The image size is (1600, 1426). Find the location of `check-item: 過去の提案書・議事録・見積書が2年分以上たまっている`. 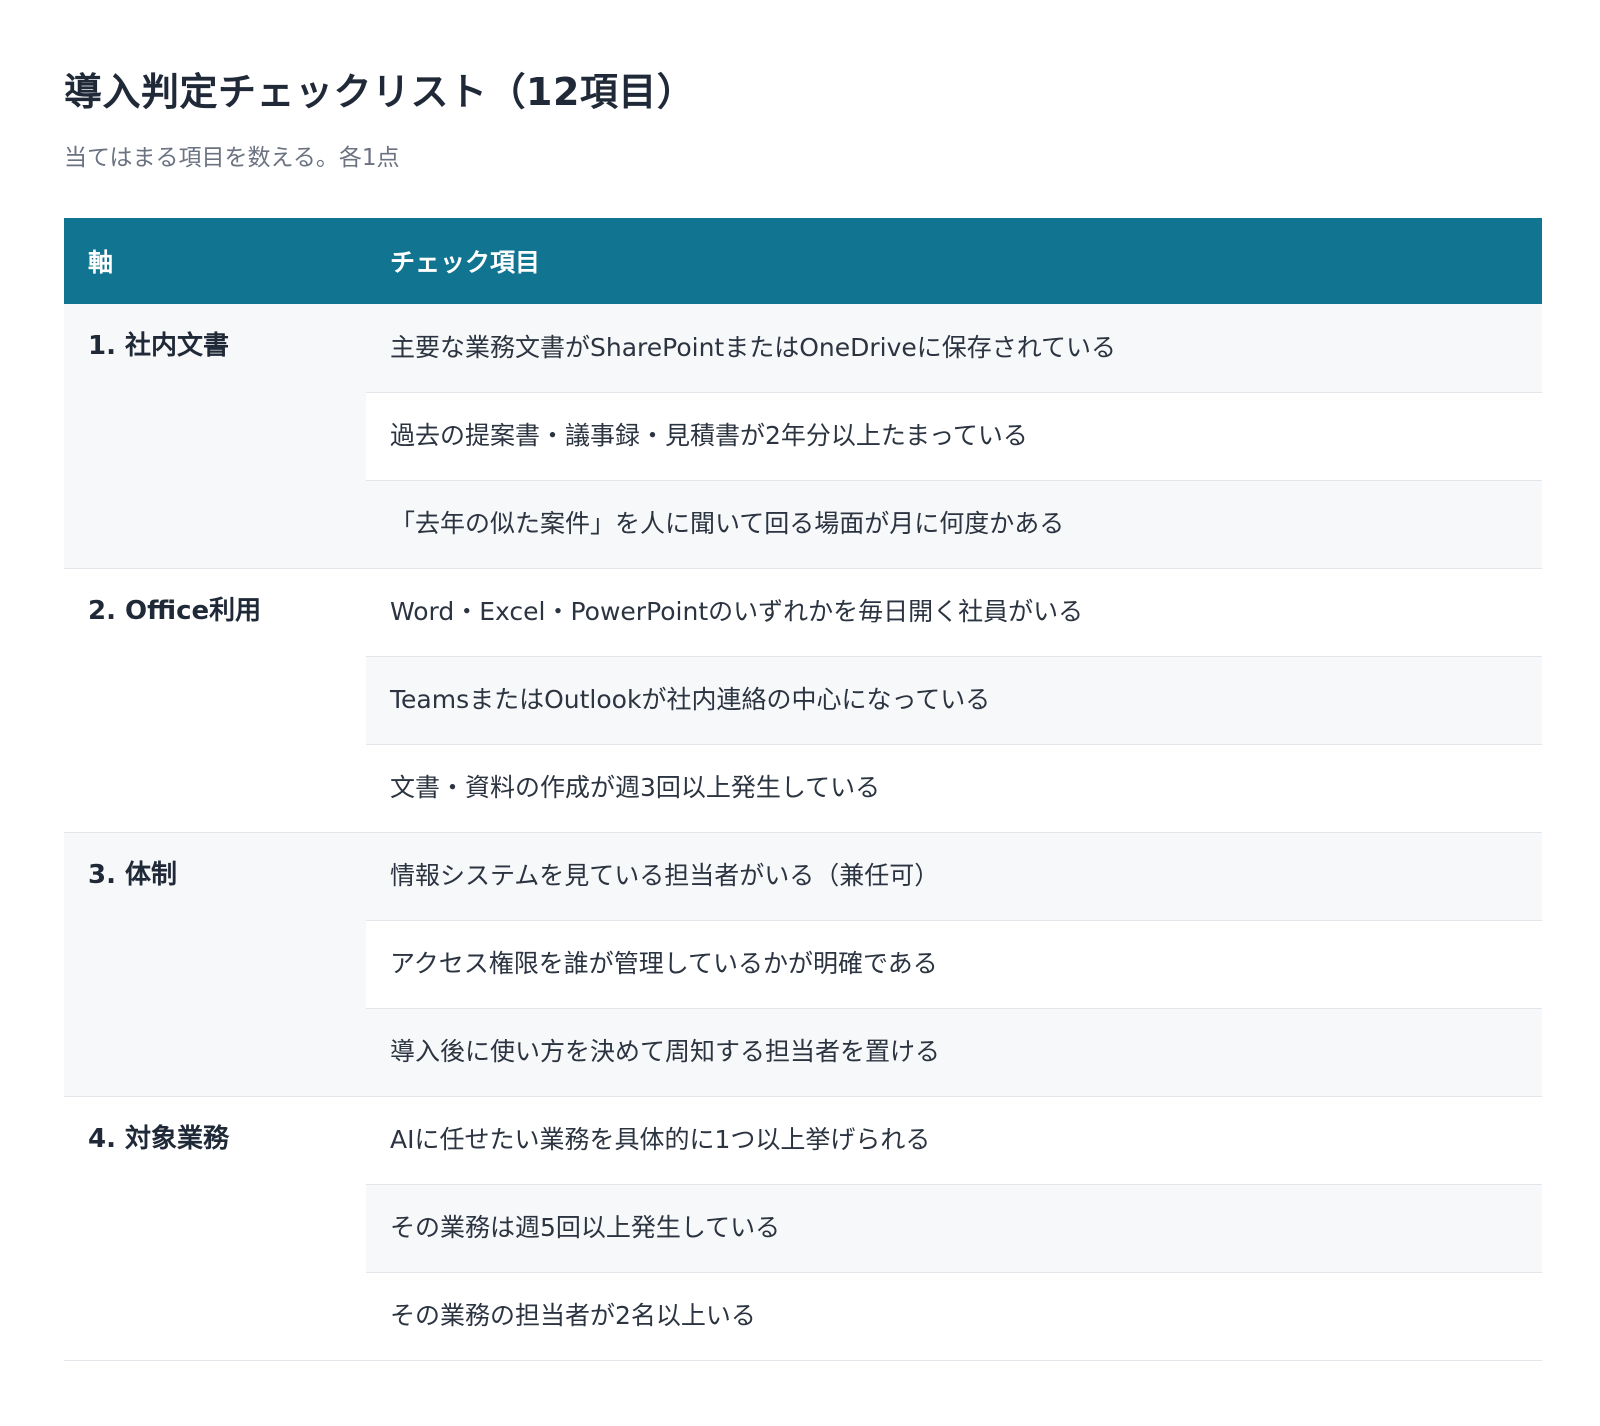

check-item: 過去の提案書・議事録・見積書が2年分以上たまっている is located at coordinates (954, 436).